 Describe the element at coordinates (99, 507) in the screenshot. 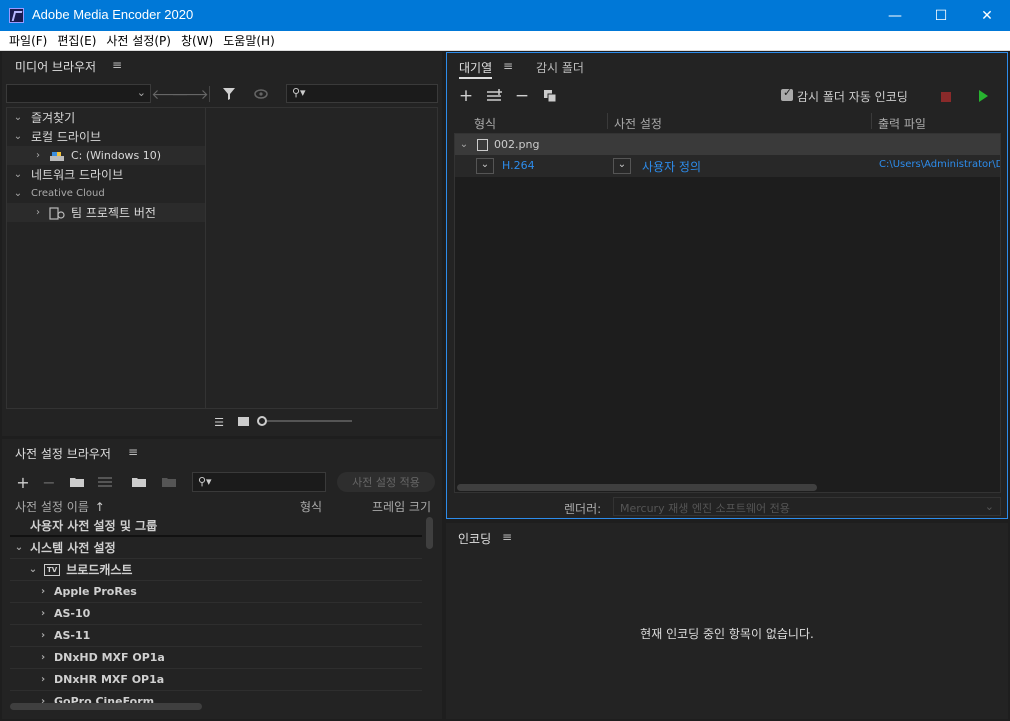

I see `sort-ascending-icon: ↑` at that location.